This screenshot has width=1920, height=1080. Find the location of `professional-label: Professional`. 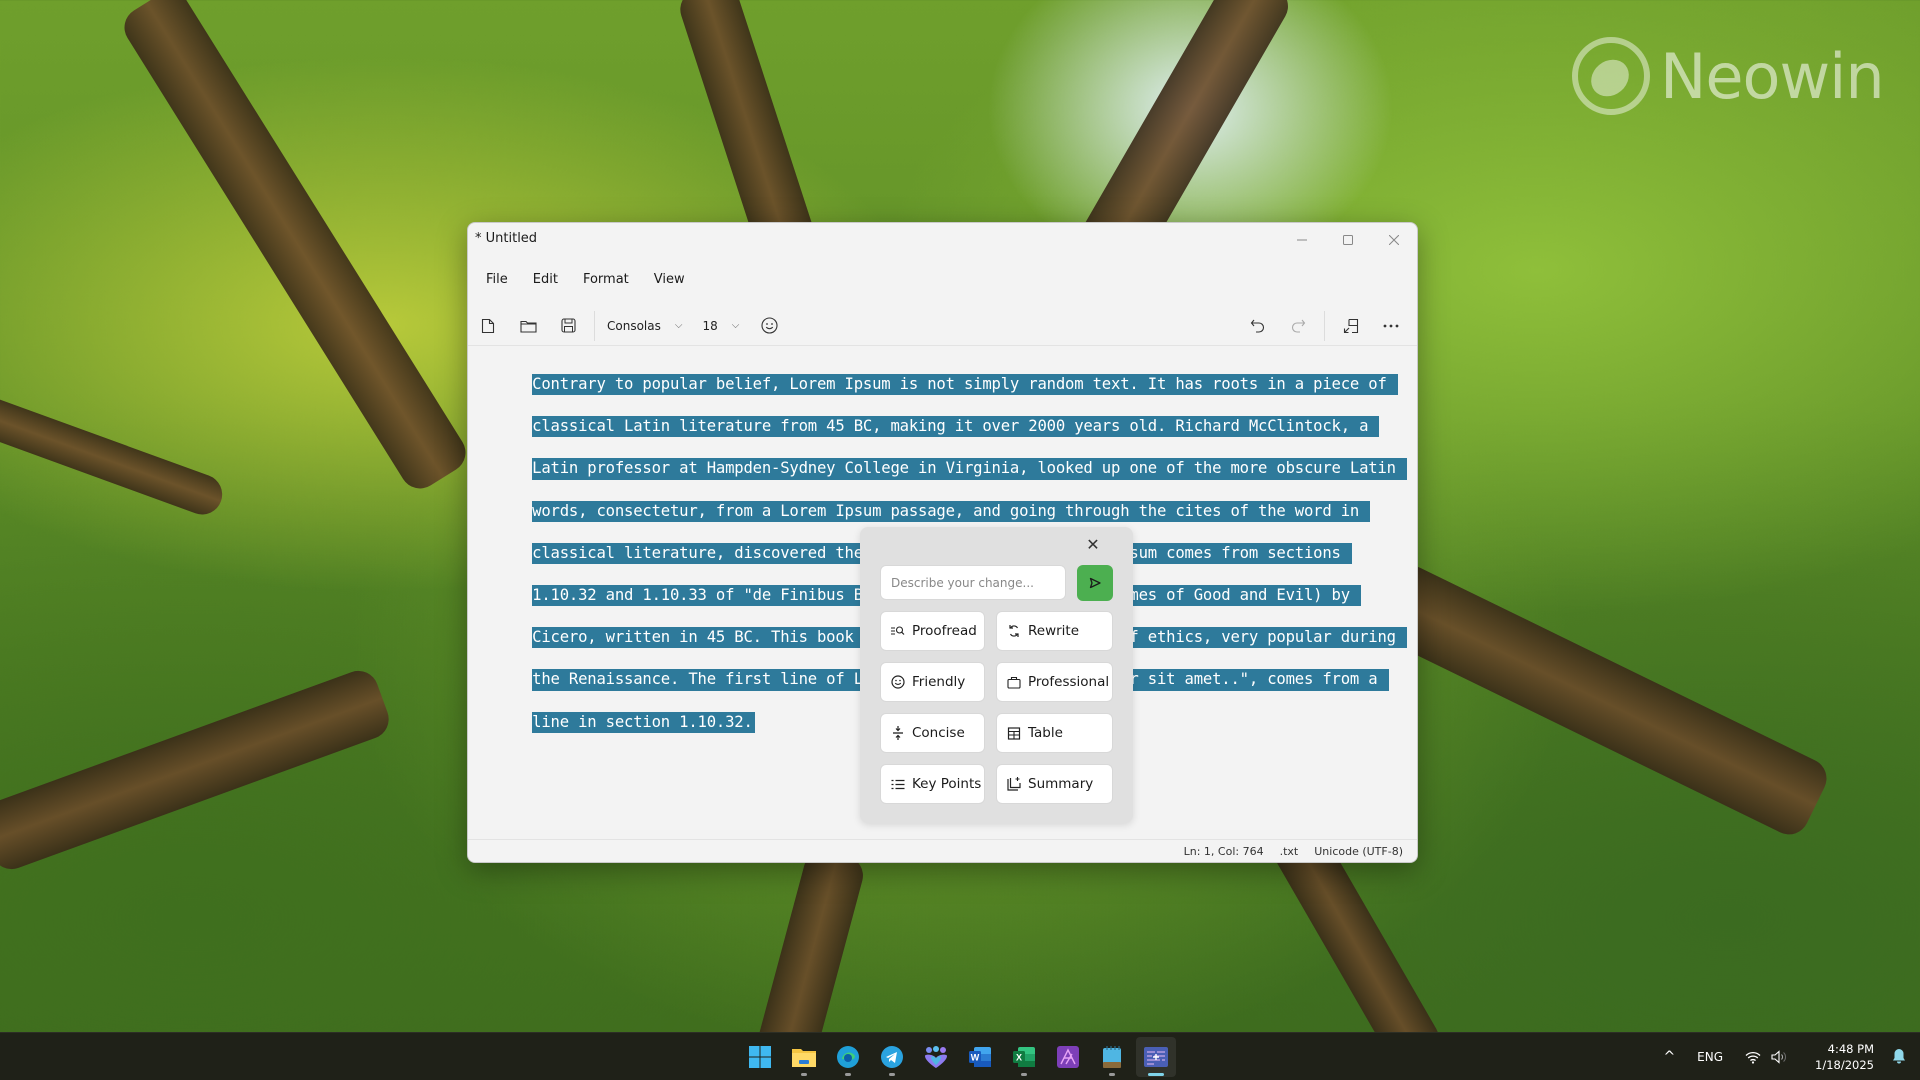

professional-label: Professional is located at coordinates (1069, 682).